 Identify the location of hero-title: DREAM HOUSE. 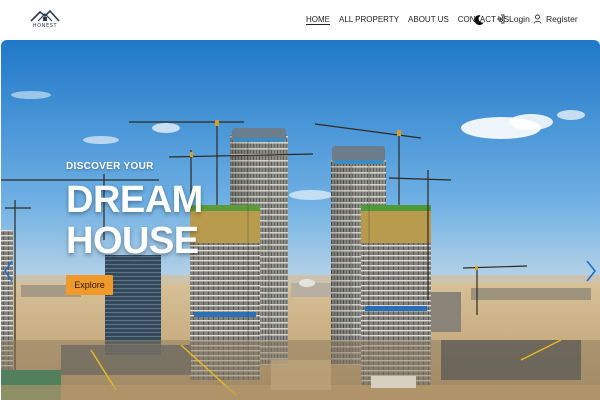
(134, 221).